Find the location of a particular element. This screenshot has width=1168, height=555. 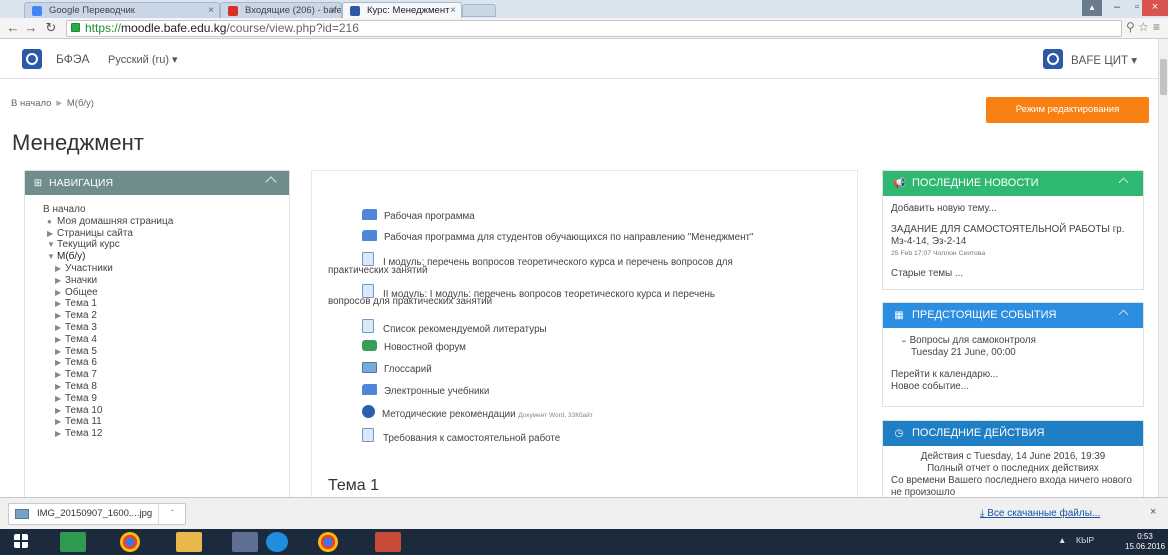

breadcrumb: В начало ► М(б/у) is located at coordinates (52, 103).